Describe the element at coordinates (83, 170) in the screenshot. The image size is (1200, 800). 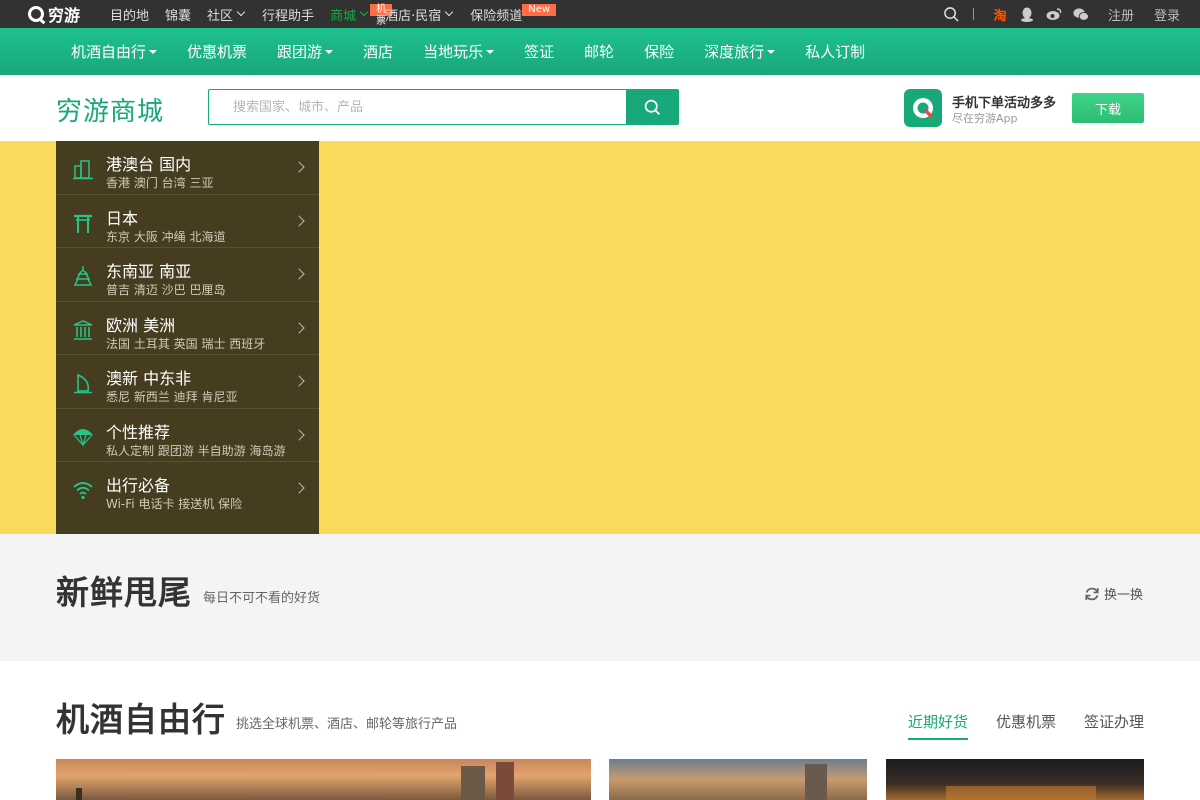
I see `building-icon` at that location.